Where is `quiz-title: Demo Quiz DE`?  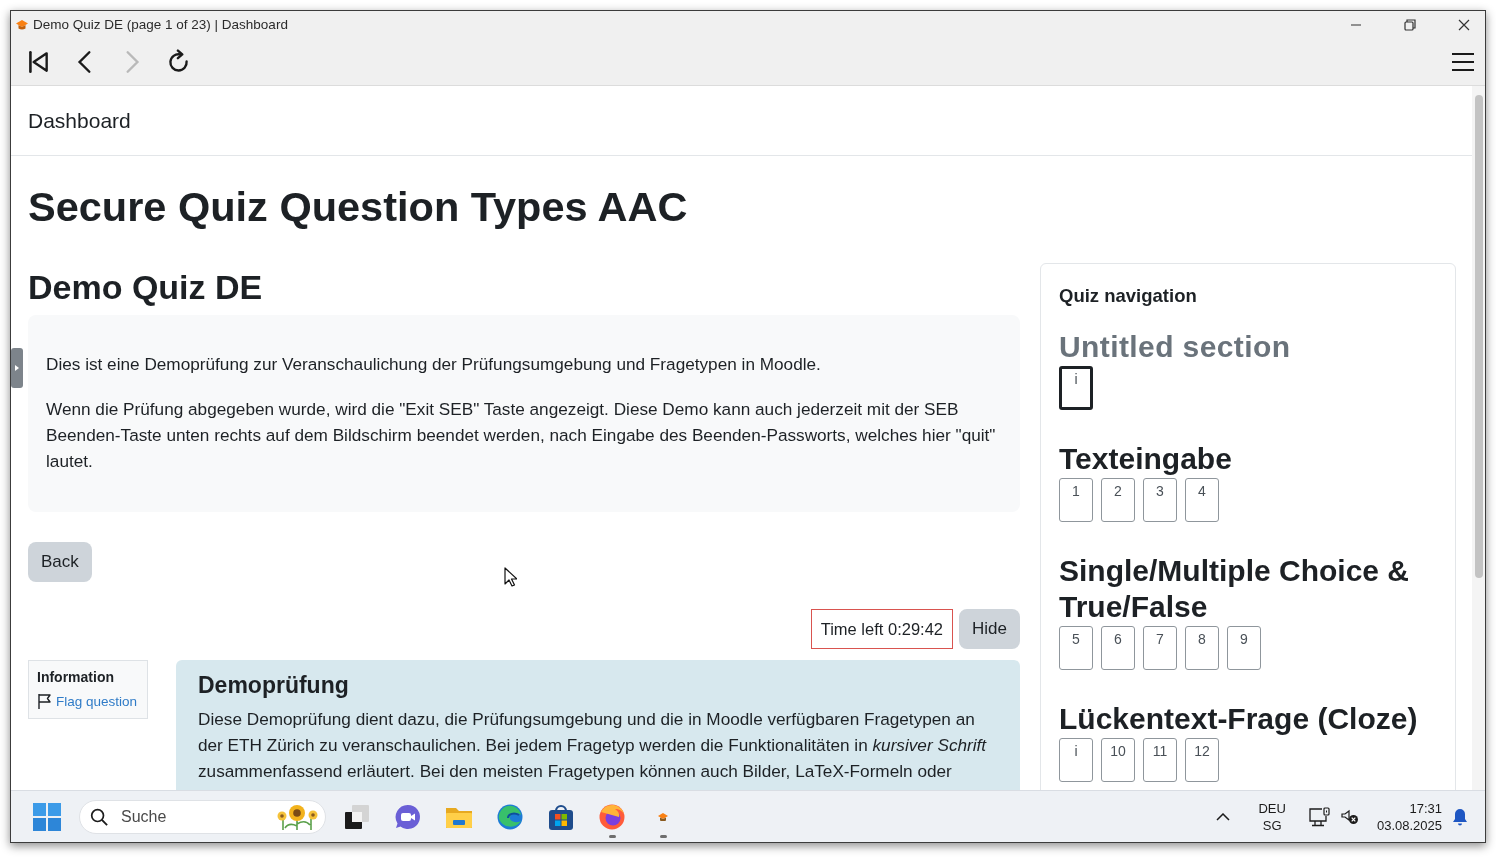
quiz-title: Demo Quiz DE is located at coordinates (146, 287).